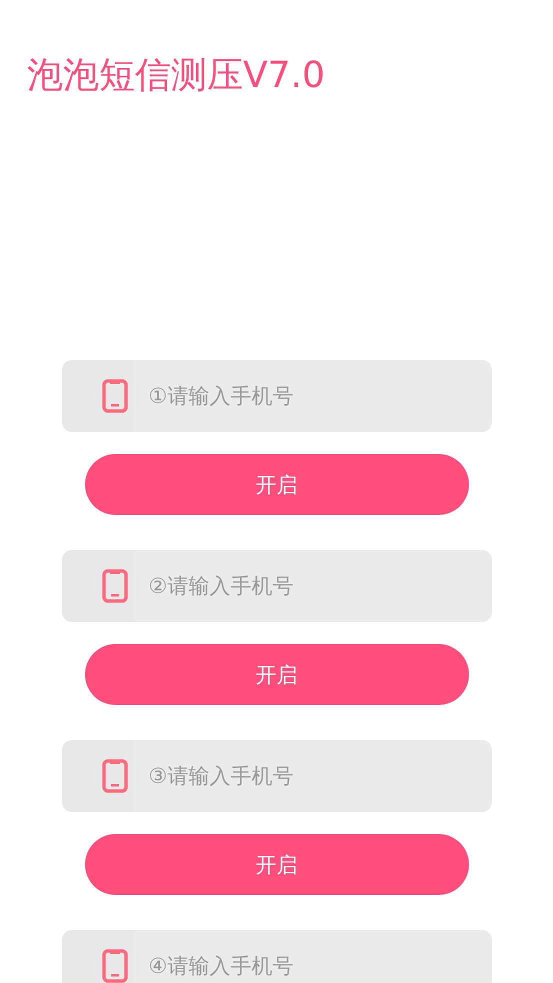 This screenshot has height=983, width=553. Describe the element at coordinates (277, 776) in the screenshot. I see `phone-input-field: ③请输入手机号` at that location.